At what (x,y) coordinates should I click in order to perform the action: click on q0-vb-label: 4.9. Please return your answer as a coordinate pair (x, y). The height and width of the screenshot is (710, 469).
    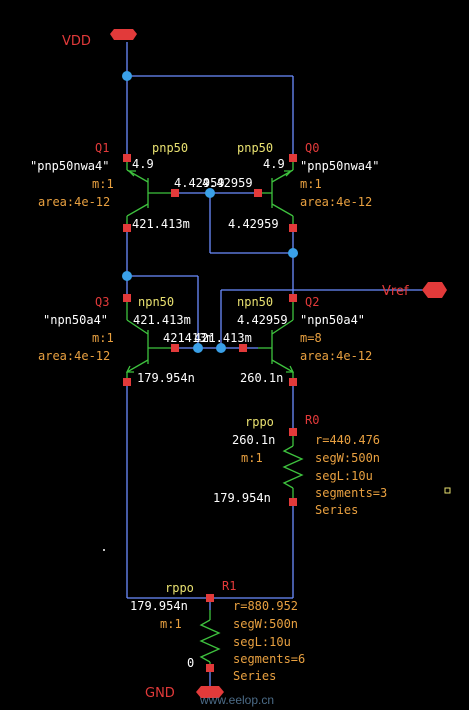
    Looking at the image, I should click on (274, 164).